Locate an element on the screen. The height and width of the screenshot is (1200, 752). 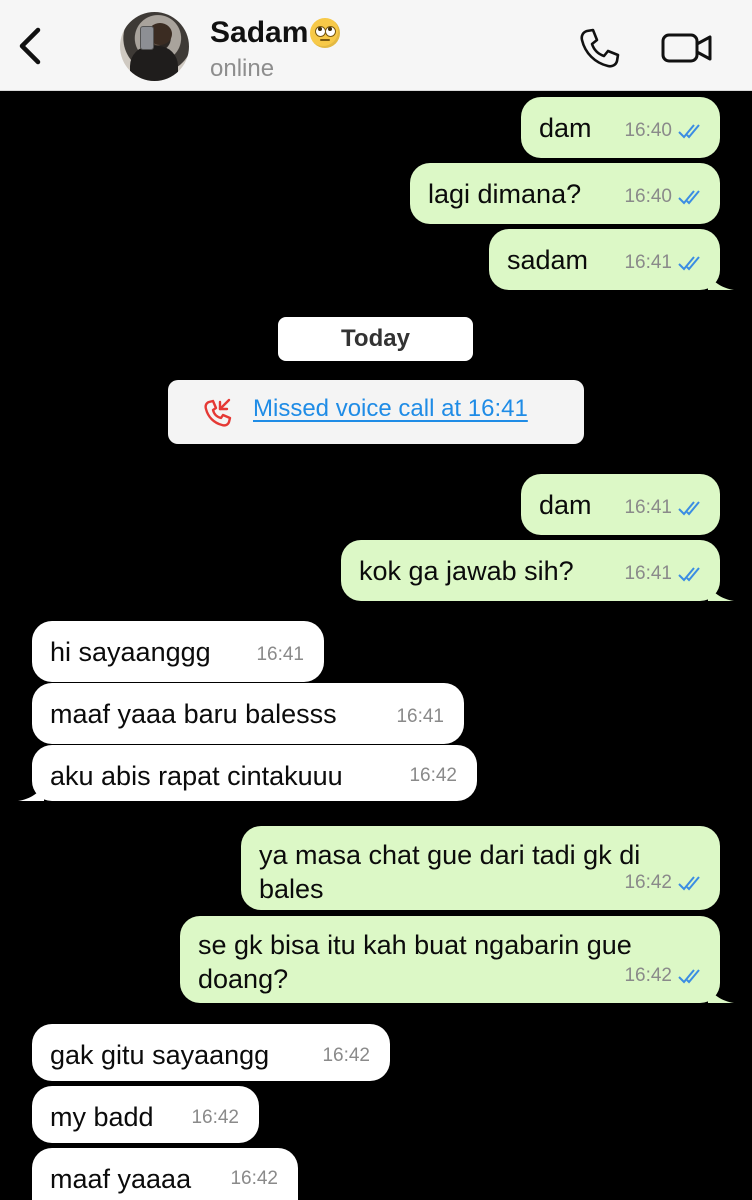
incoming-message: gak gitu sayaangg 16:42 is located at coordinates (211, 1052).